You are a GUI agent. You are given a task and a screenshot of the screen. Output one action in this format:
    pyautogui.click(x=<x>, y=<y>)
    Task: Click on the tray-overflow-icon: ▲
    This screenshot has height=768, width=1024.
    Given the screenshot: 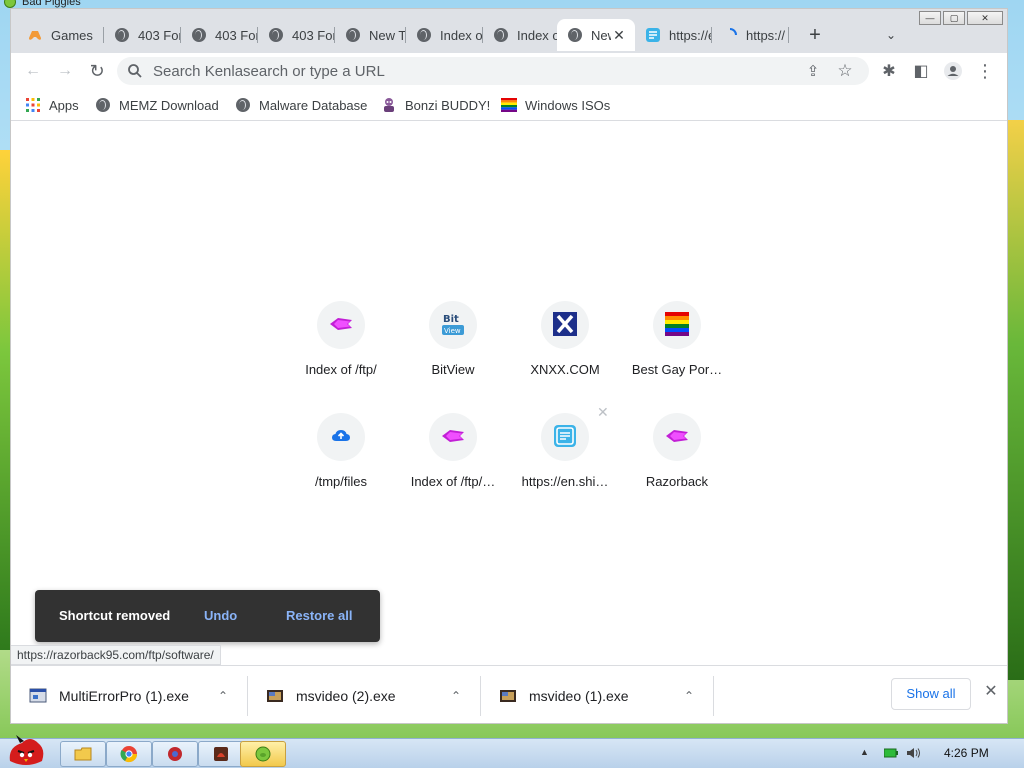 What is the action you would take?
    pyautogui.click(x=864, y=752)
    